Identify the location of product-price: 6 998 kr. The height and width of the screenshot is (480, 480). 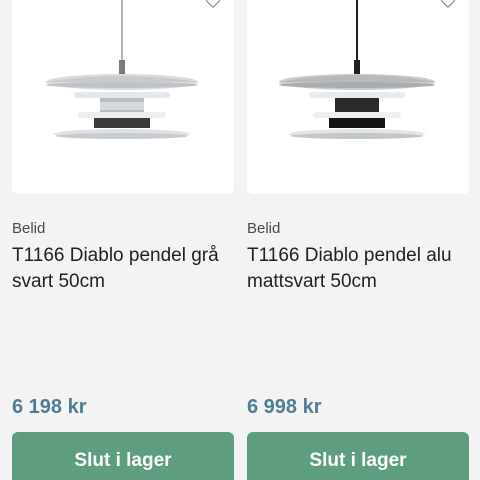
(284, 407).